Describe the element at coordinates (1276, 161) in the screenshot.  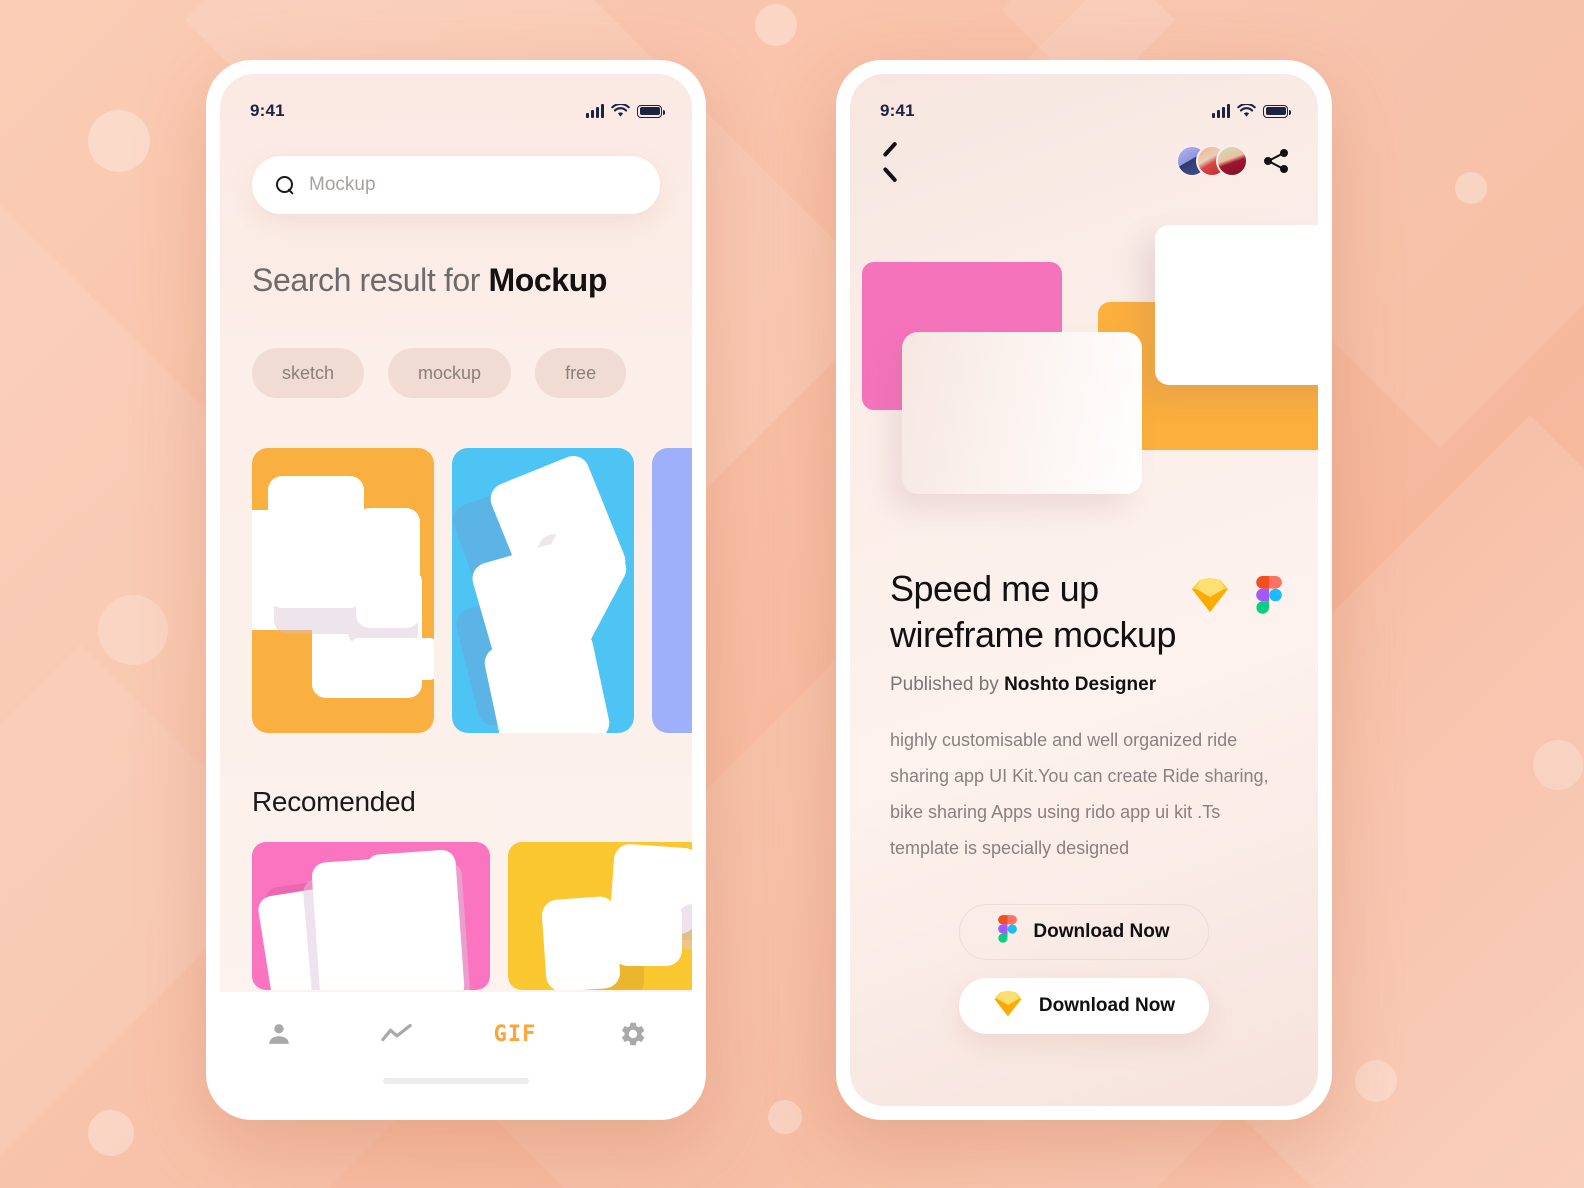
I see `share-icon` at that location.